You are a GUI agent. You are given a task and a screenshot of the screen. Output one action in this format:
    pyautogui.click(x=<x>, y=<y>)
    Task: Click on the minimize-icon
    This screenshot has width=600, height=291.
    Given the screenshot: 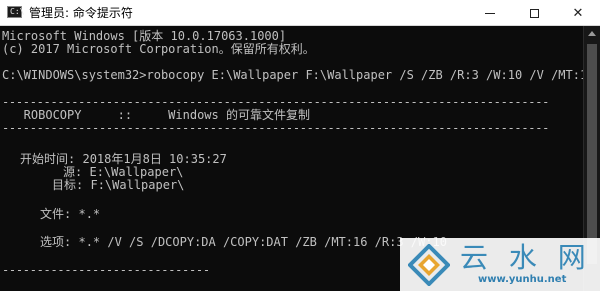 What is the action you would take?
    pyautogui.click(x=490, y=13)
    